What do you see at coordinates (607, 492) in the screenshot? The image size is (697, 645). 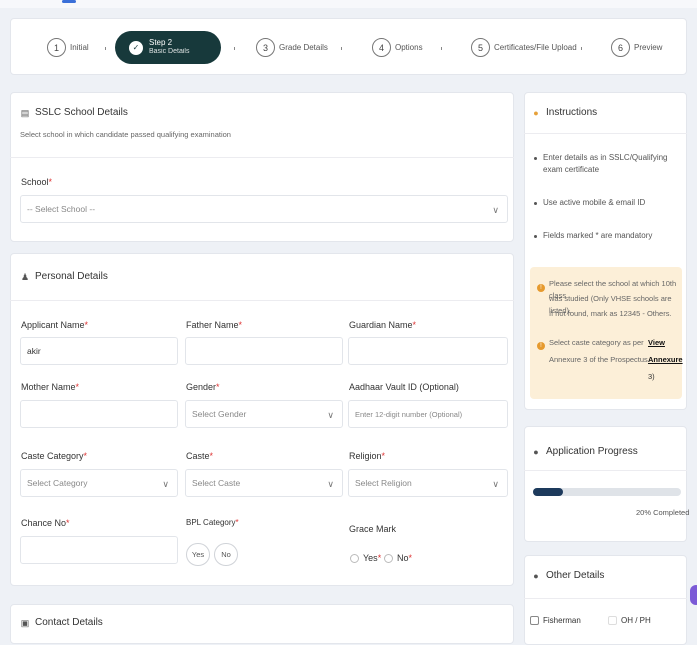 I see `progress-bar` at bounding box center [607, 492].